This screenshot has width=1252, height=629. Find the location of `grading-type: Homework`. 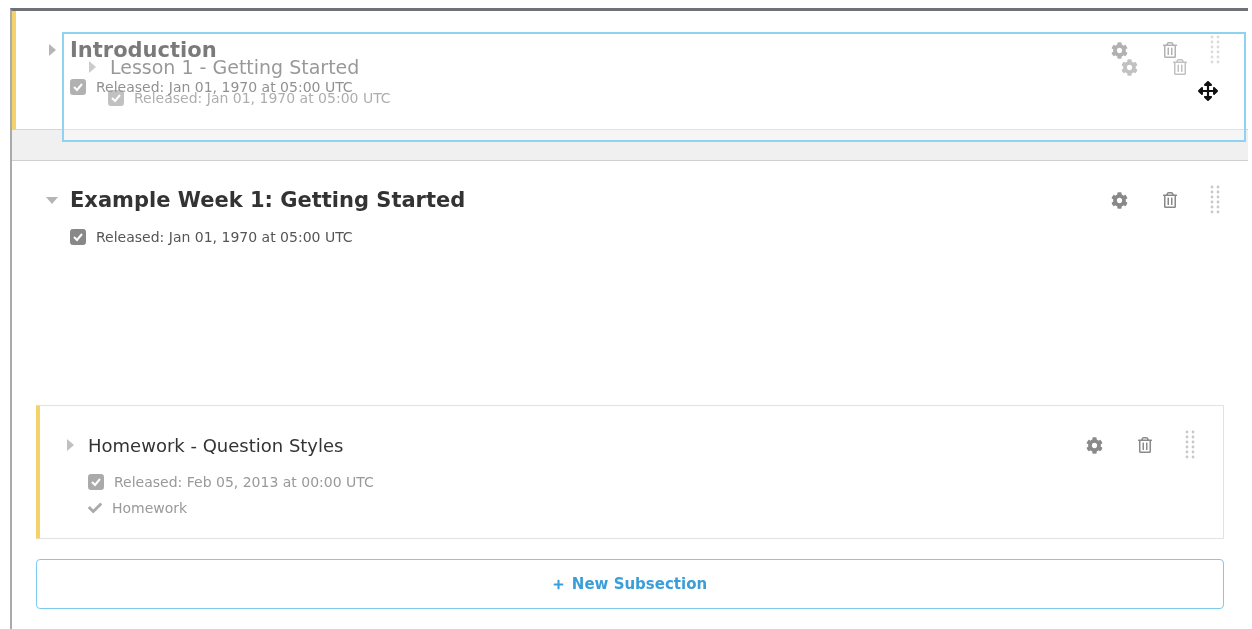

grading-type: Homework is located at coordinates (150, 508).